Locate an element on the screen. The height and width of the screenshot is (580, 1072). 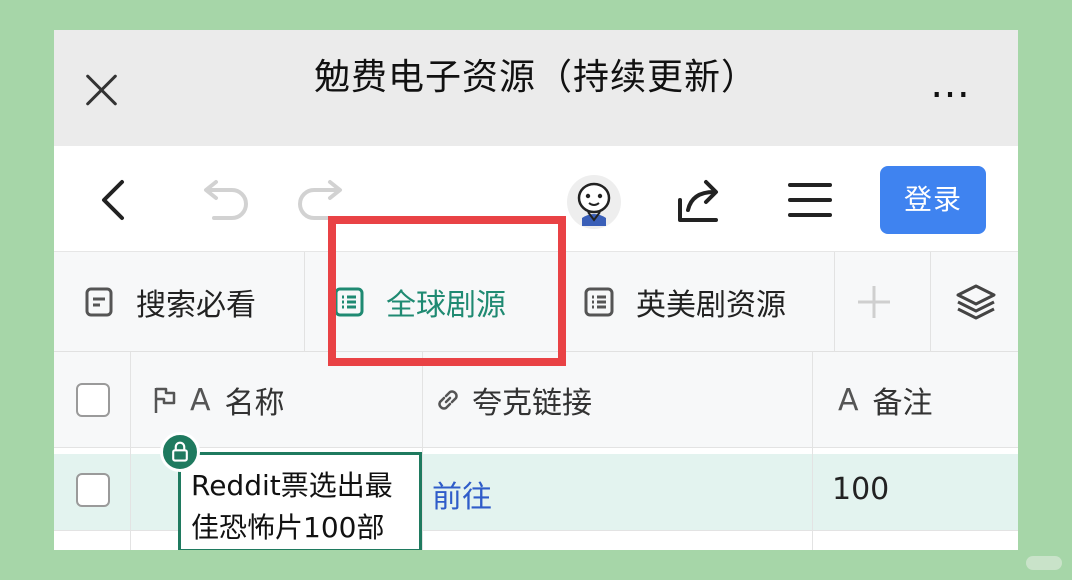
column-label: 备注 is located at coordinates (902, 403).